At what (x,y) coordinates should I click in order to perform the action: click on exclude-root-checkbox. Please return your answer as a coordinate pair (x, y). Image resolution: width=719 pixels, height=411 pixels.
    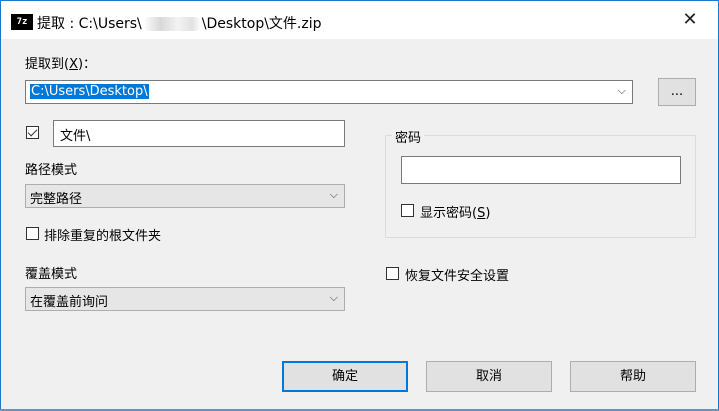
    Looking at the image, I should click on (32, 233).